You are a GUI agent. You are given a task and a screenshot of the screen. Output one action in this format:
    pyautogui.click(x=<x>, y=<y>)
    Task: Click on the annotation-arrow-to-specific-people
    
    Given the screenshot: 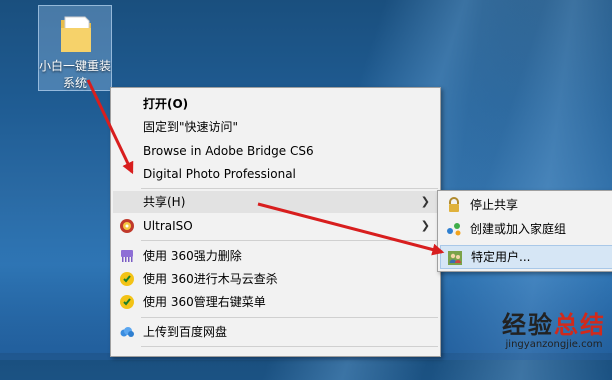 What is the action you would take?
    pyautogui.click(x=351, y=229)
    